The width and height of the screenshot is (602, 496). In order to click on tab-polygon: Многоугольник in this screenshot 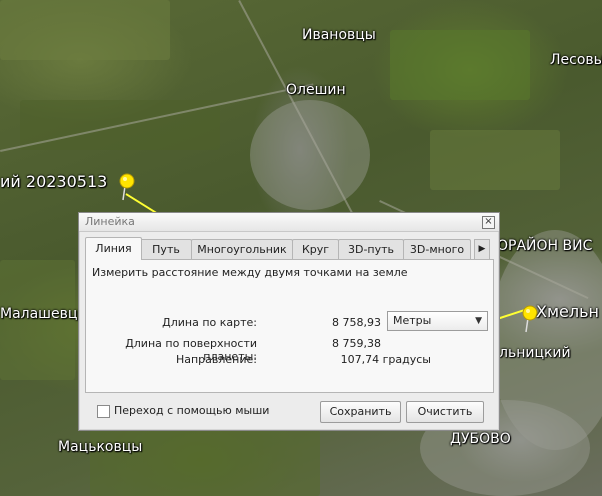, I will do `click(242, 249)`.